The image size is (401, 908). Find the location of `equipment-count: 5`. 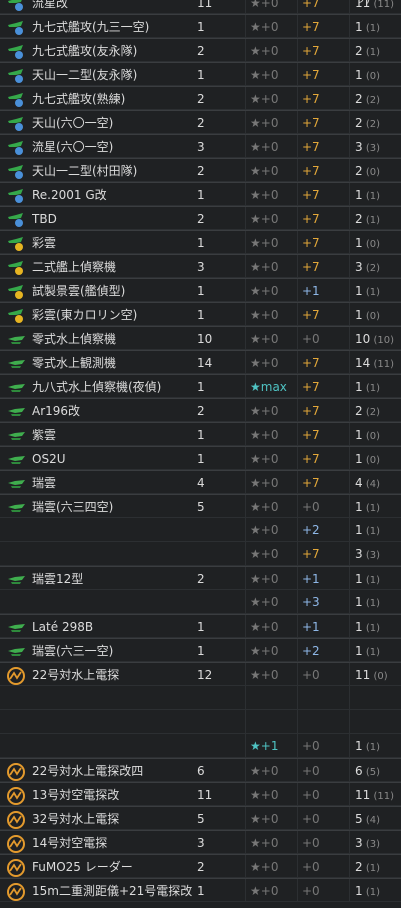

equipment-count: 5 is located at coordinates (201, 819).